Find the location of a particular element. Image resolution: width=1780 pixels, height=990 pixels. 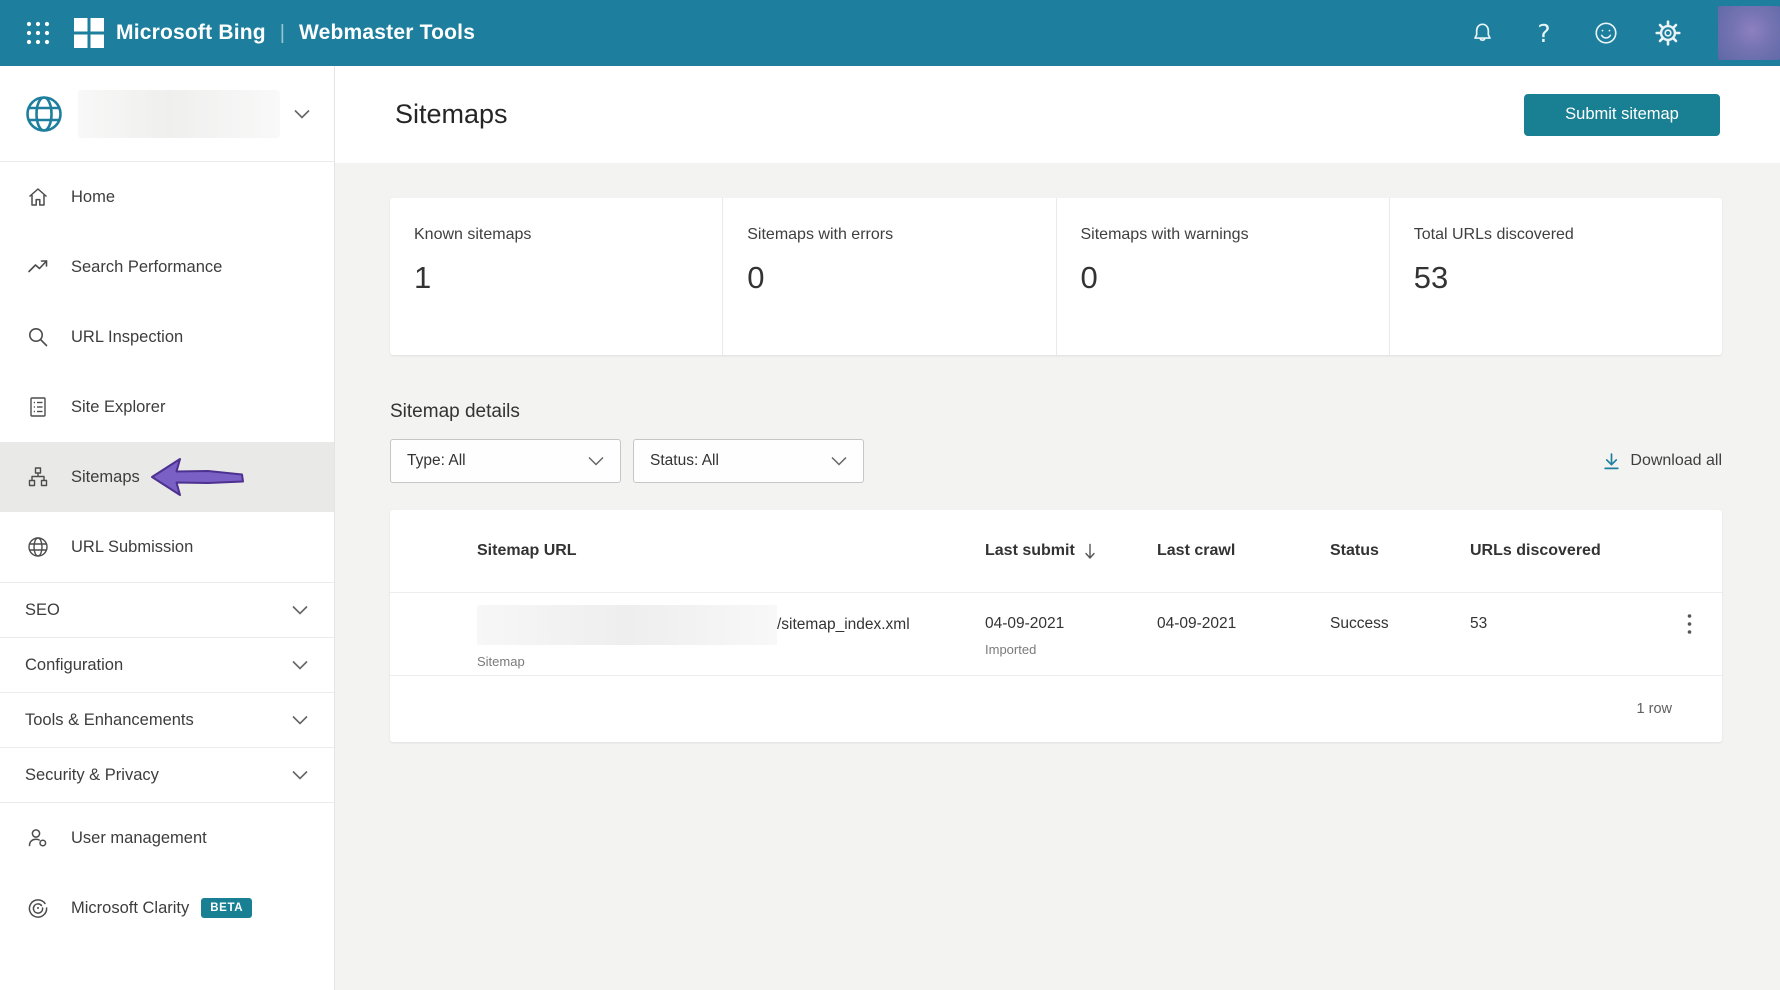

column-header-last-submit: Last submit is located at coordinates (1071, 551).